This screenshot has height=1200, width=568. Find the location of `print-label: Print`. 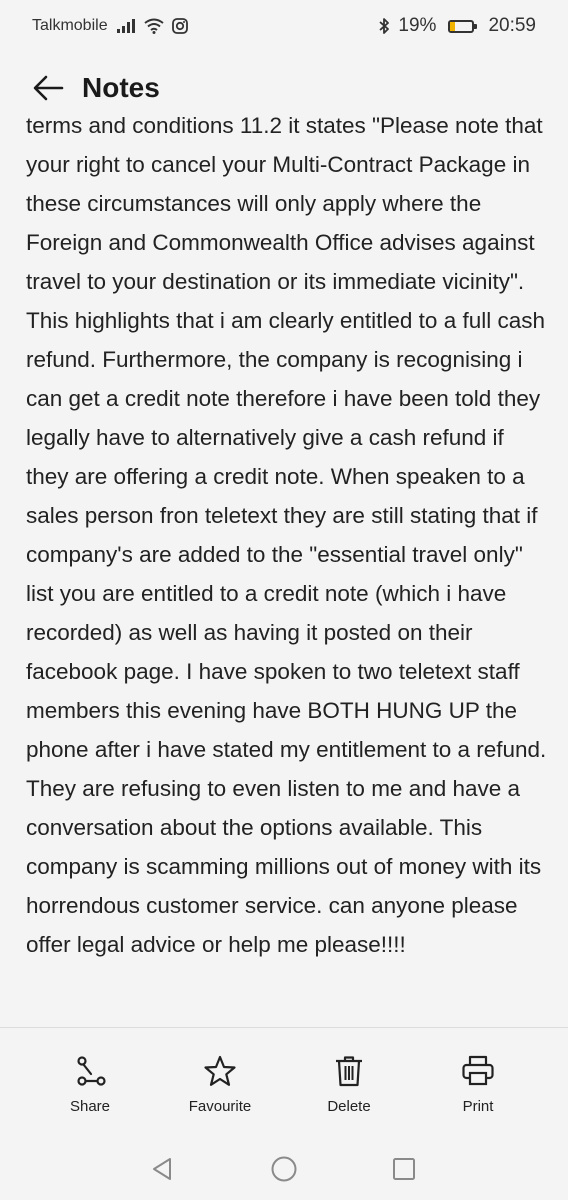

print-label: Print is located at coordinates (478, 1106).